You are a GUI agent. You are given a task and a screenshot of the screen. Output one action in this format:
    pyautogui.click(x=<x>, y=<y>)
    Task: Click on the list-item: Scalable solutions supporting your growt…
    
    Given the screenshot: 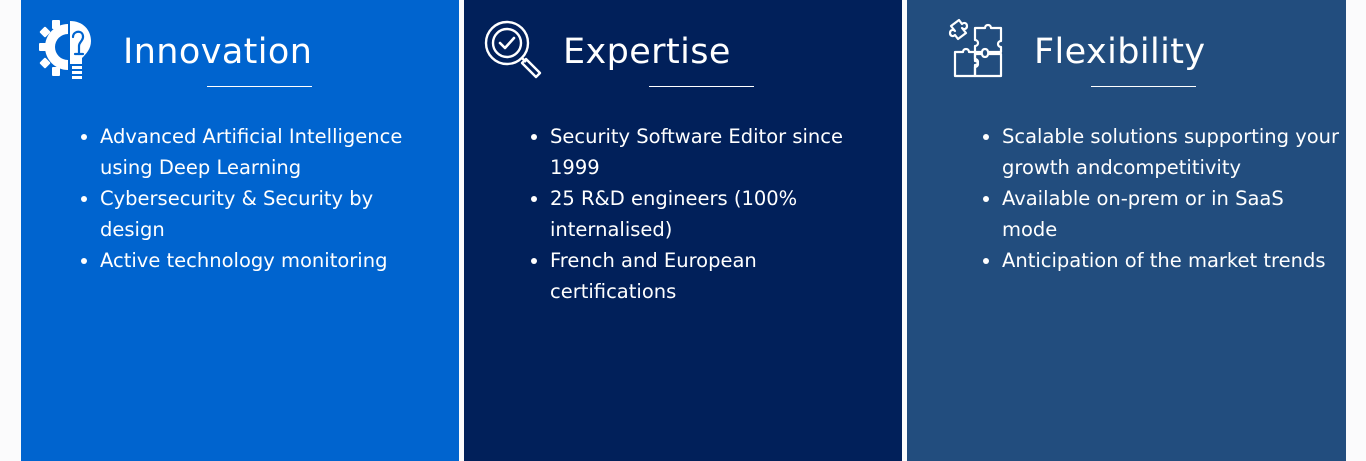 What is the action you would take?
    pyautogui.click(x=1172, y=152)
    